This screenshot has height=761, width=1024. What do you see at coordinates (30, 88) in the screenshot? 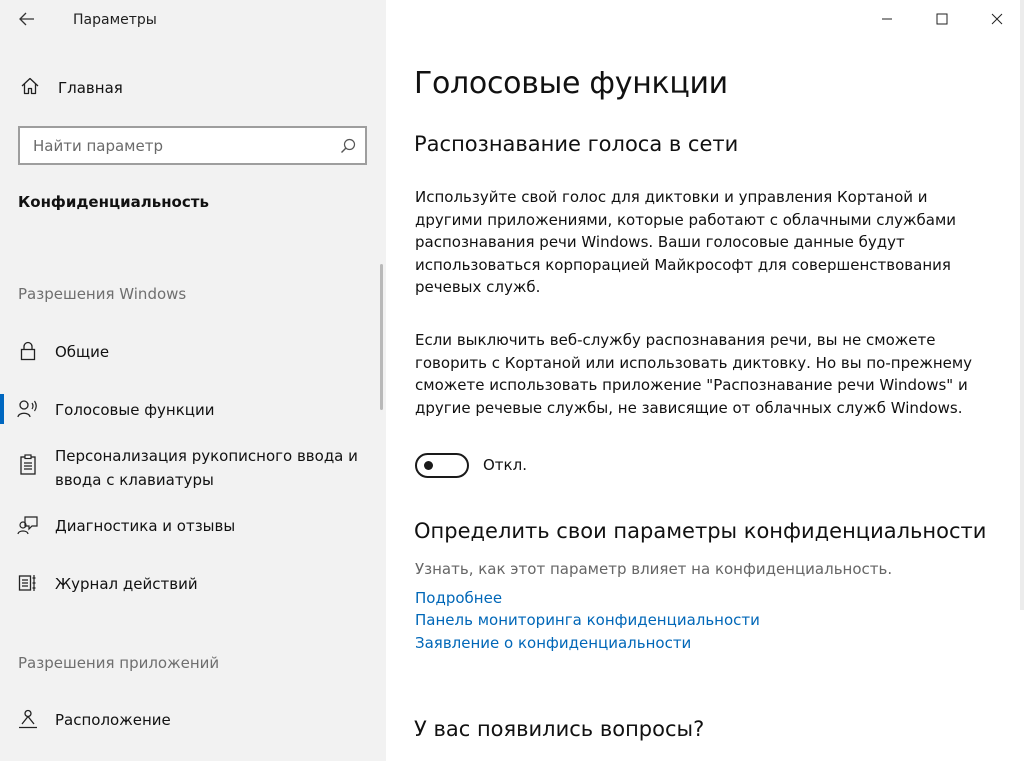
I see `home-icon` at bounding box center [30, 88].